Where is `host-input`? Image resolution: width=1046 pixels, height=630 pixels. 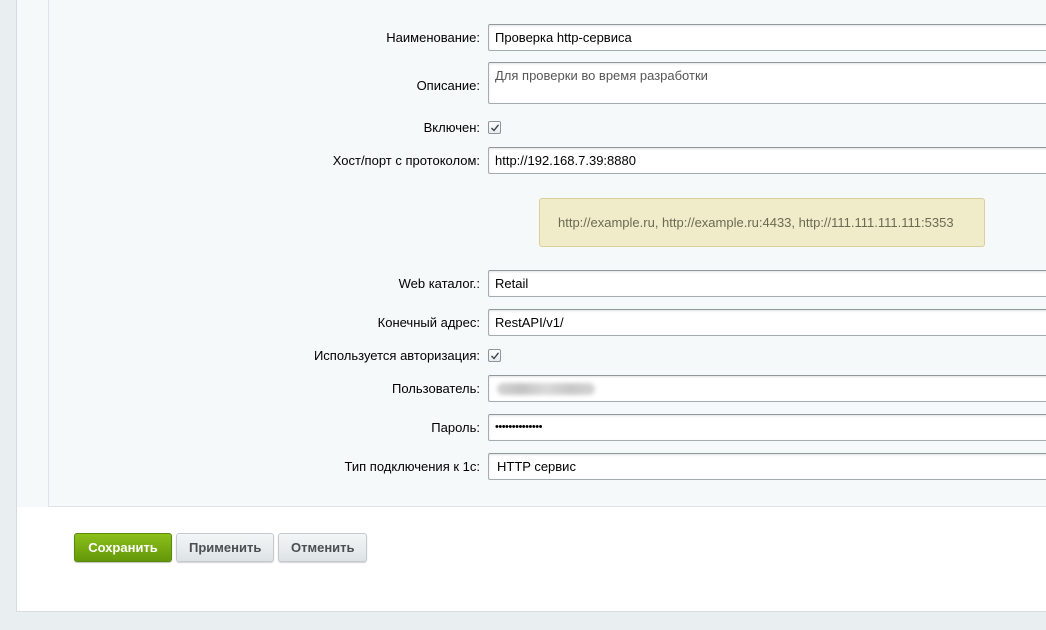 host-input is located at coordinates (767, 160).